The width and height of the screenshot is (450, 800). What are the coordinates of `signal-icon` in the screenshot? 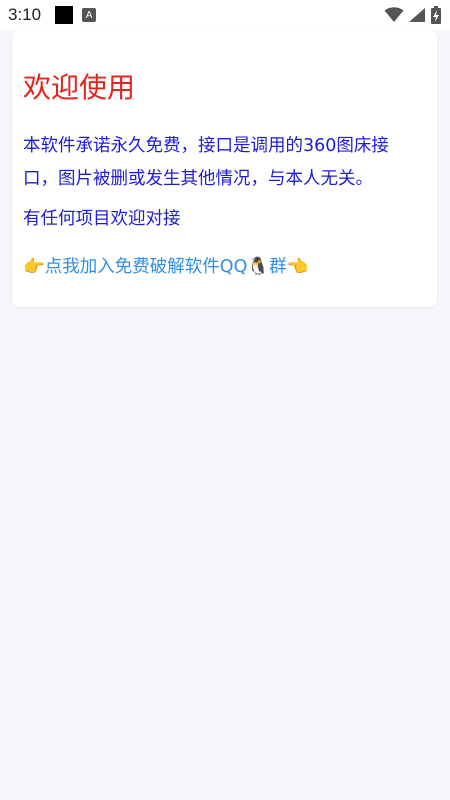 It's located at (417, 15).